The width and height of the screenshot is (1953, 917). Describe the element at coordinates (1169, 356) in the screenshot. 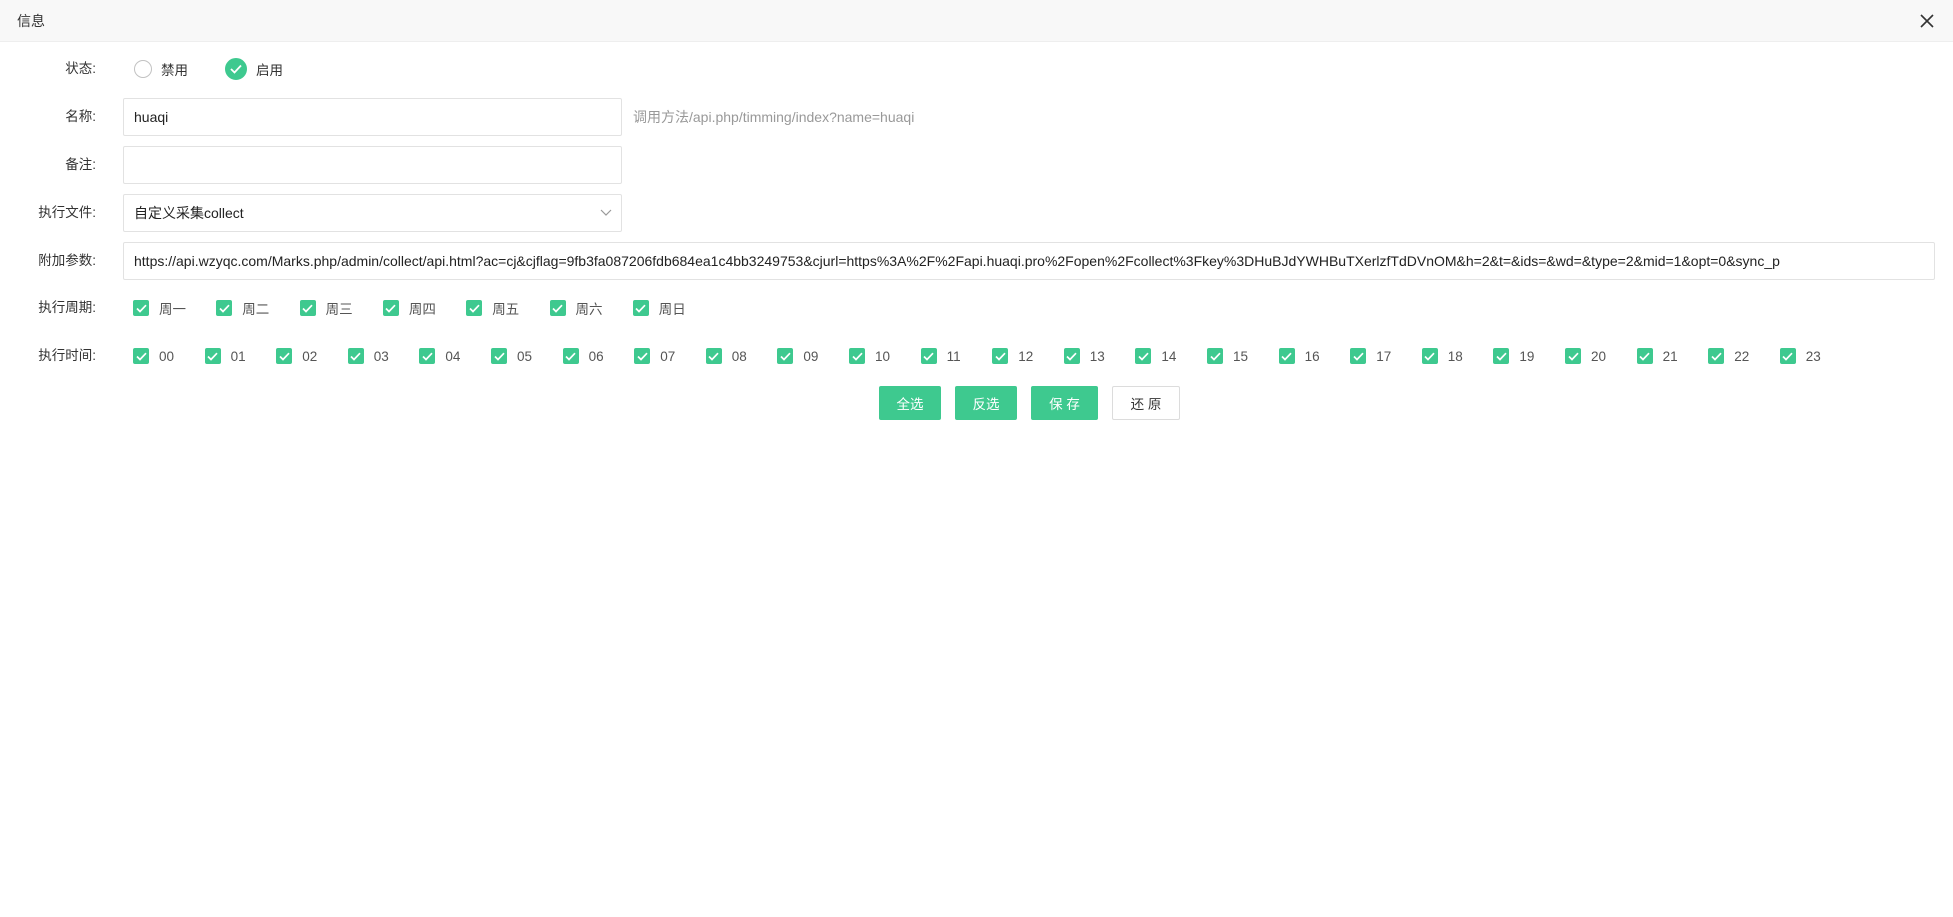

I see `checkbox-label: 14` at that location.